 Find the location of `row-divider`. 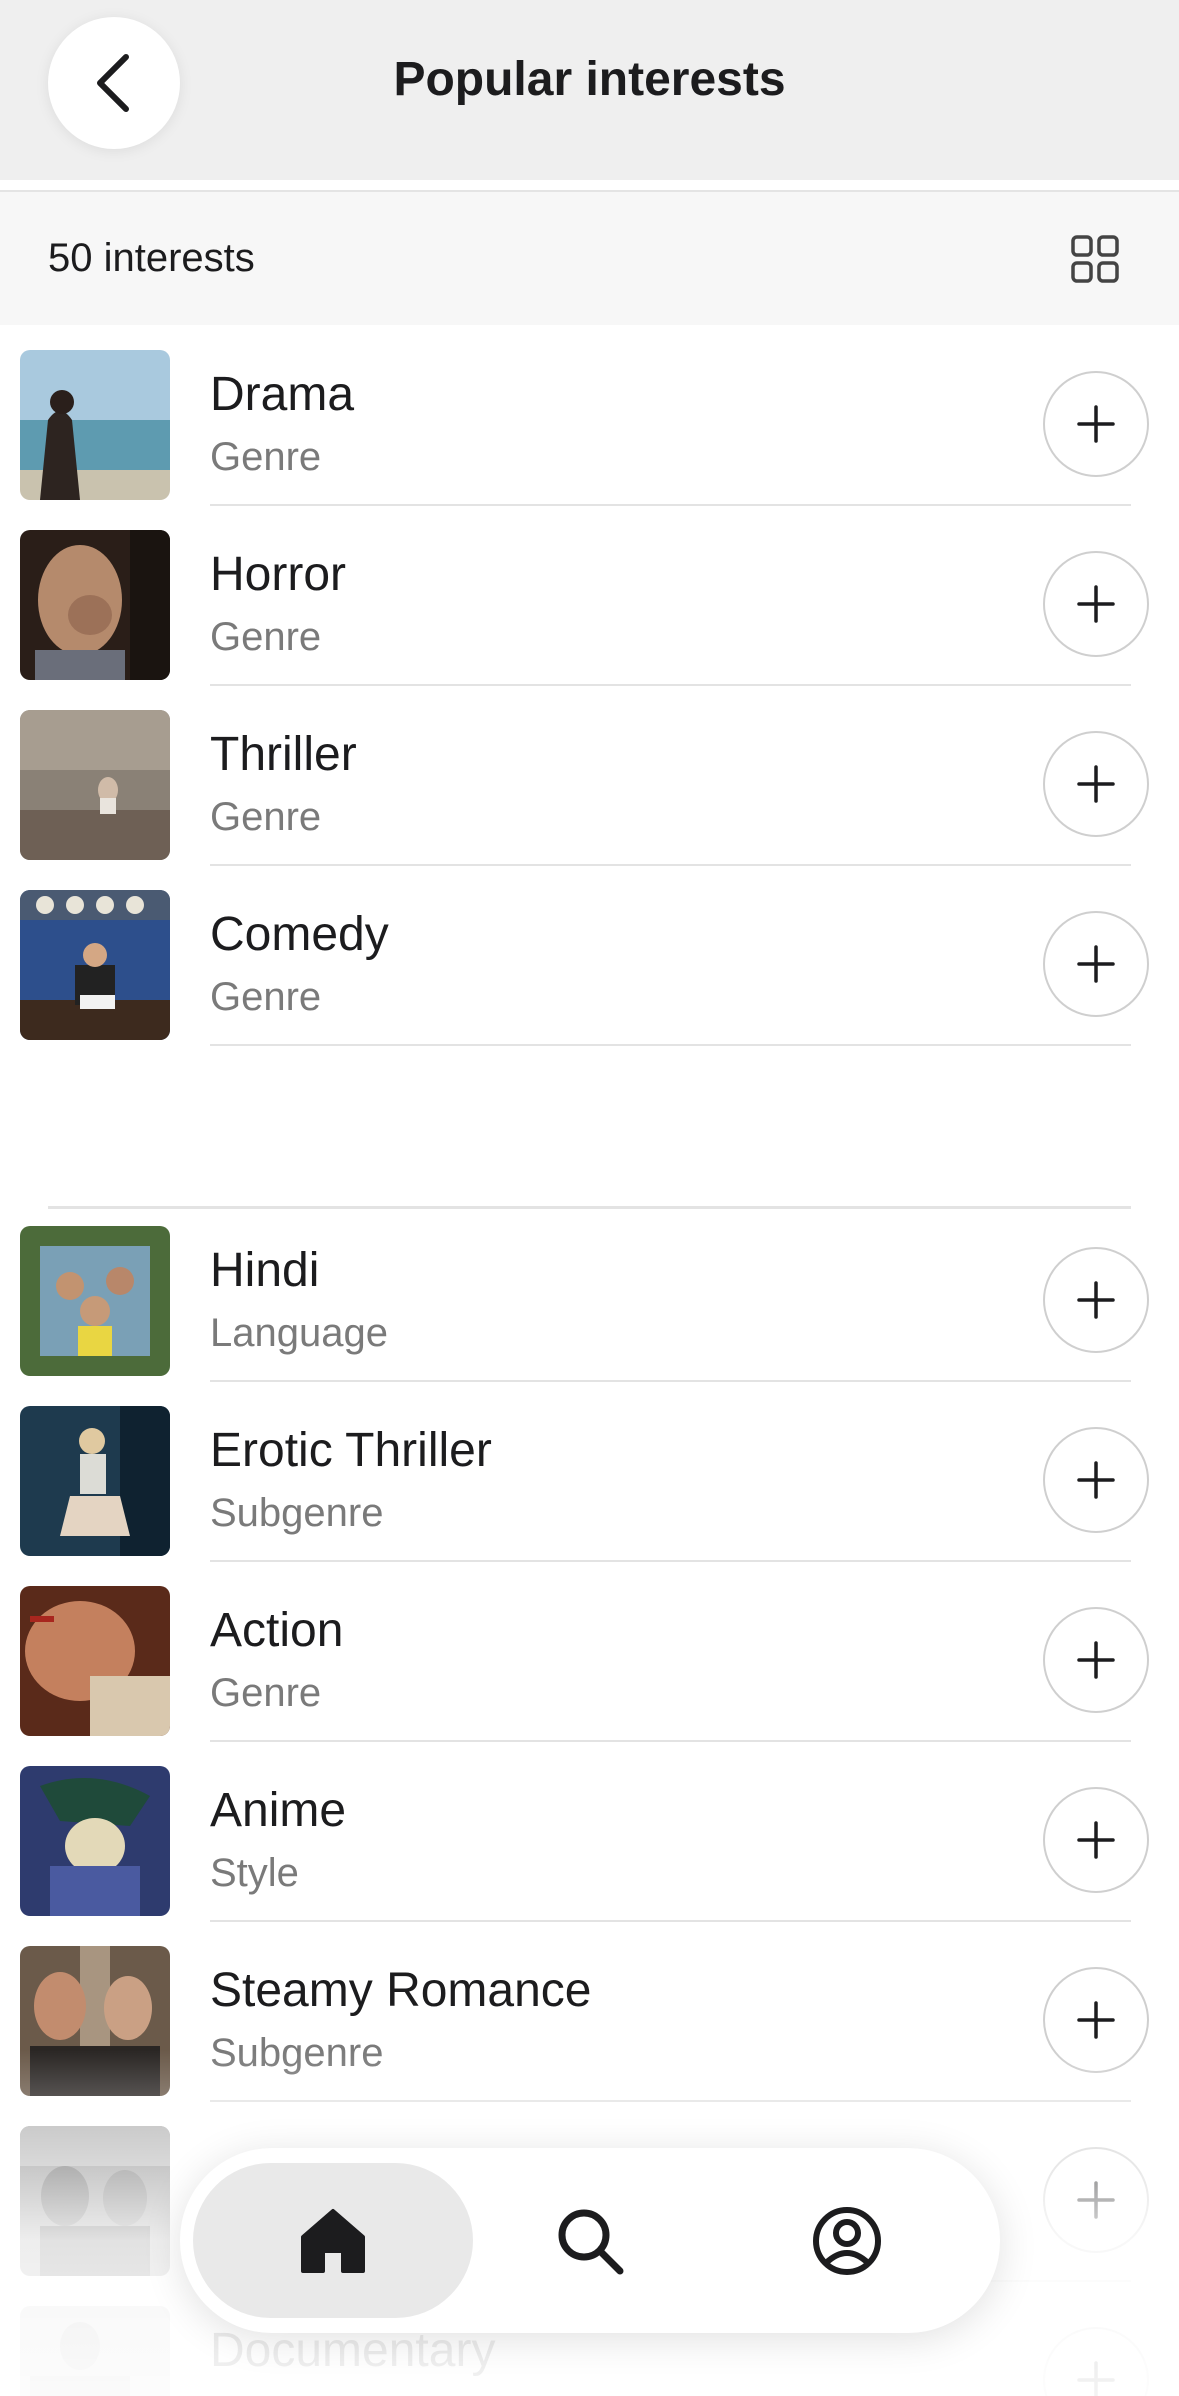

row-divider is located at coordinates (670, 1045).